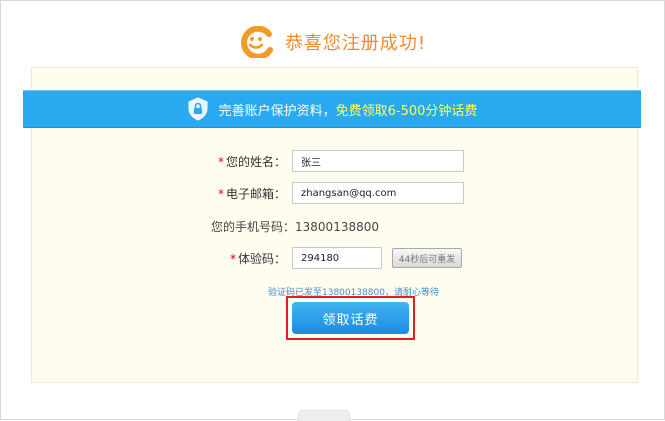 Image resolution: width=665 pixels, height=421 pixels. I want to click on page-title: 恭喜您注册成功!, so click(355, 43).